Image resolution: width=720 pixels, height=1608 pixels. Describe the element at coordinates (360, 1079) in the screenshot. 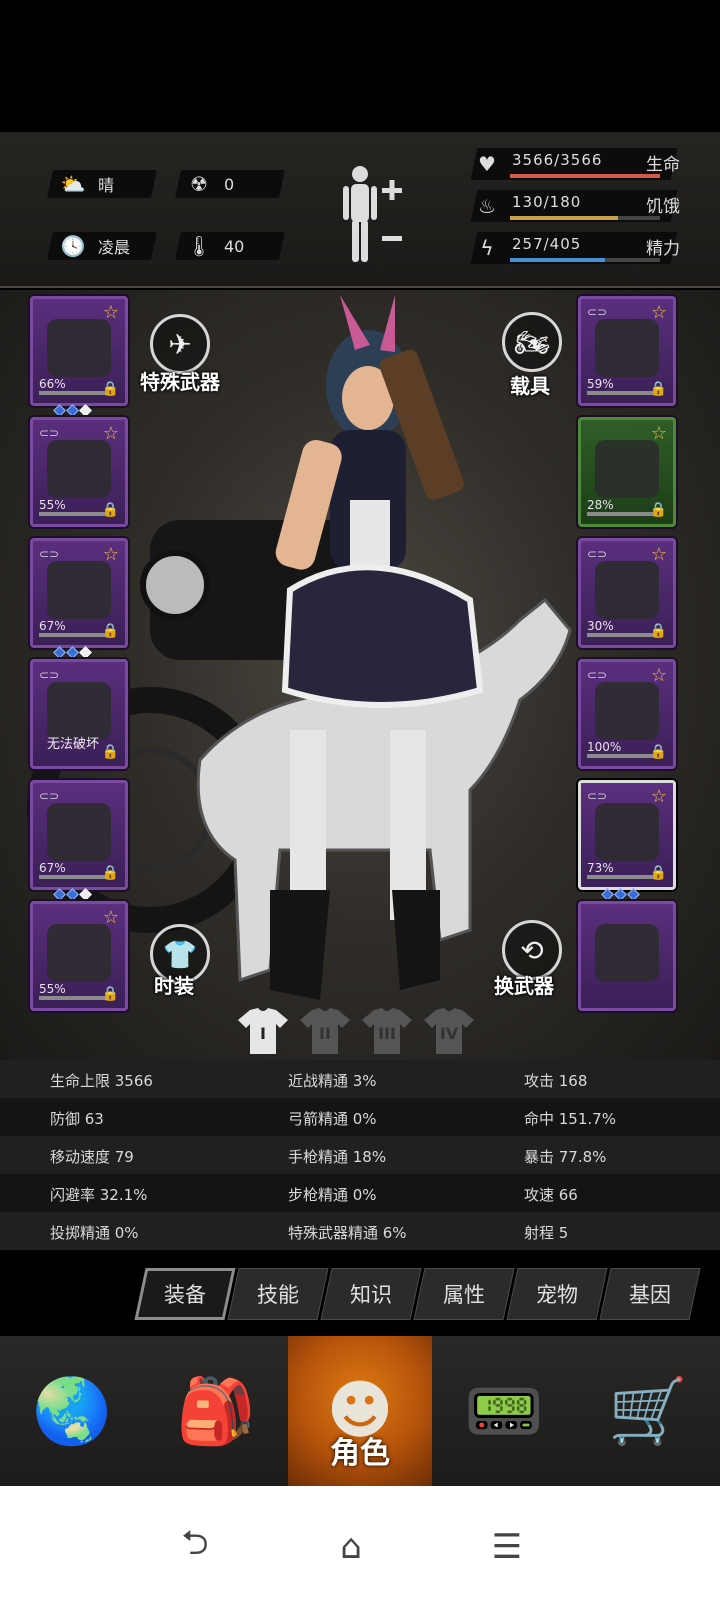

I see `stats-row: 生命上限 3566 近战精通 3% 攻击 168` at that location.